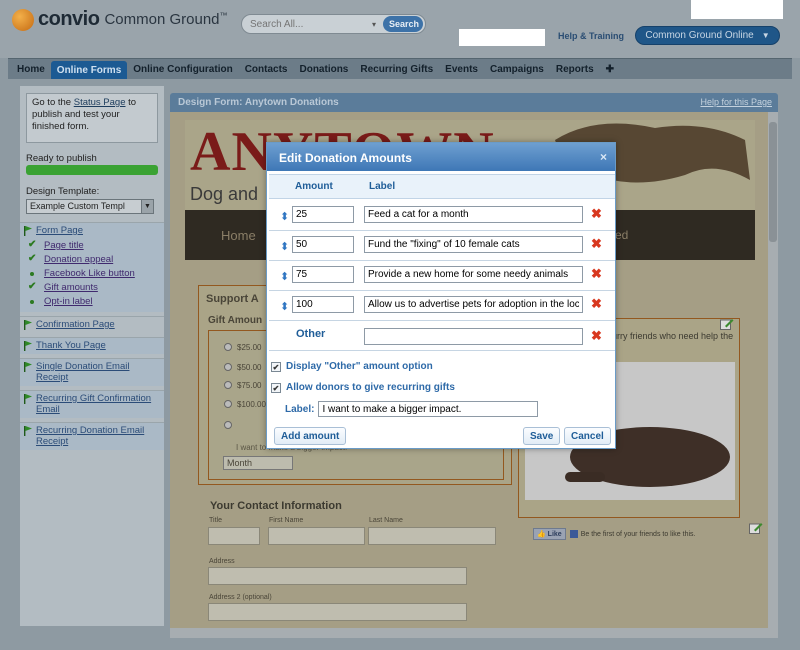  Describe the element at coordinates (737, 9) in the screenshot. I see `redacted-area` at that location.